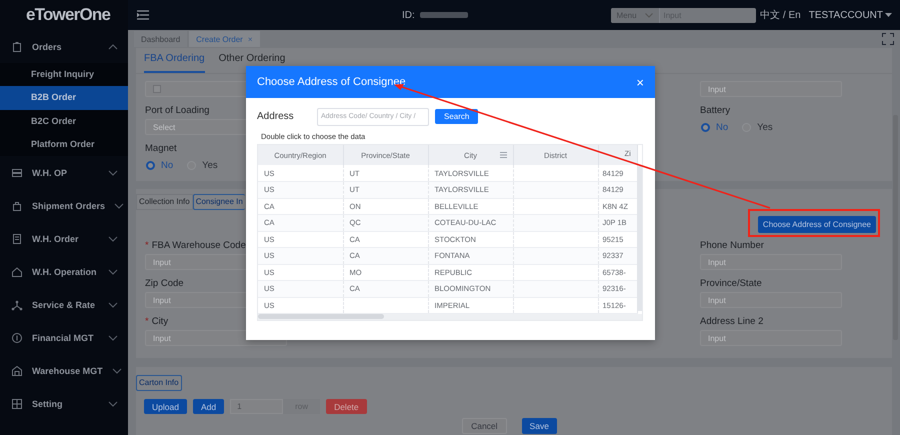 The image size is (900, 435). Describe the element at coordinates (17, 370) in the screenshot. I see `warehouse-icon` at that location.